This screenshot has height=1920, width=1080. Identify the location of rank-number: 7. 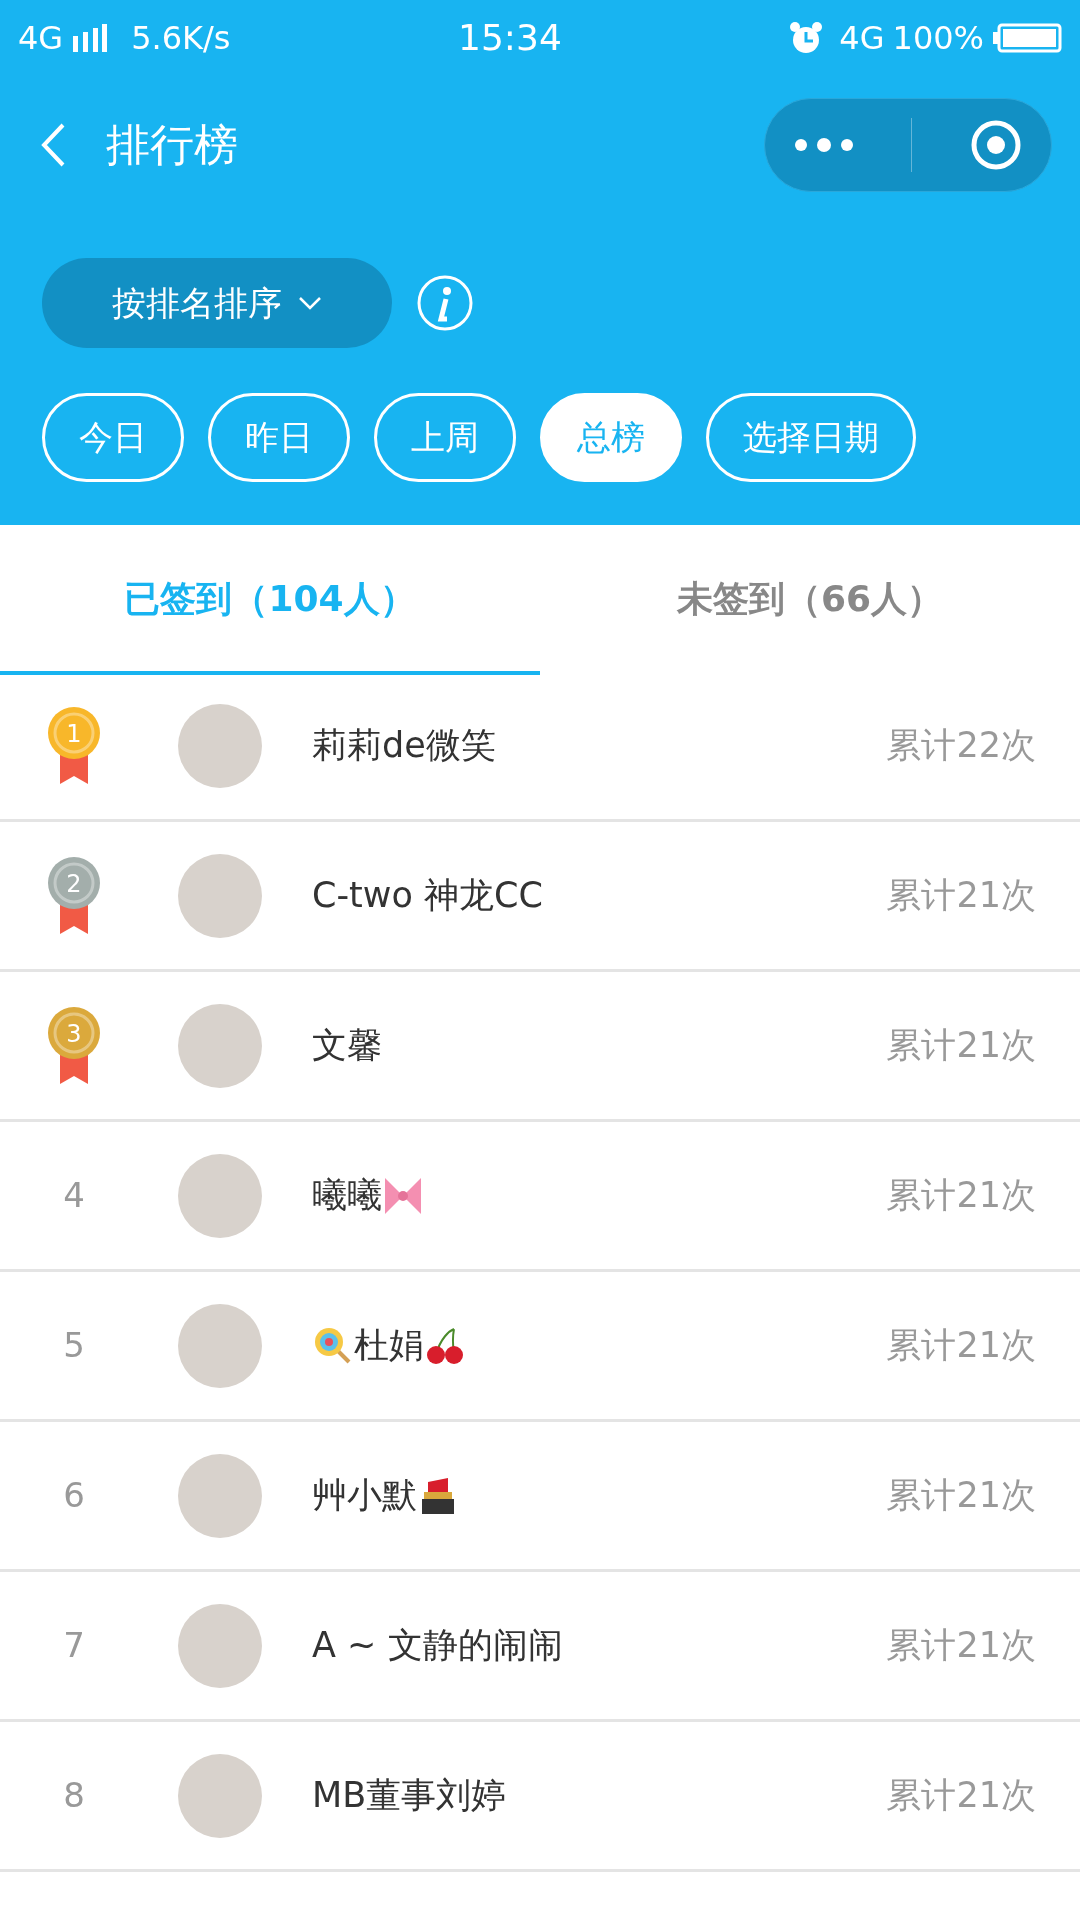
(74, 1645).